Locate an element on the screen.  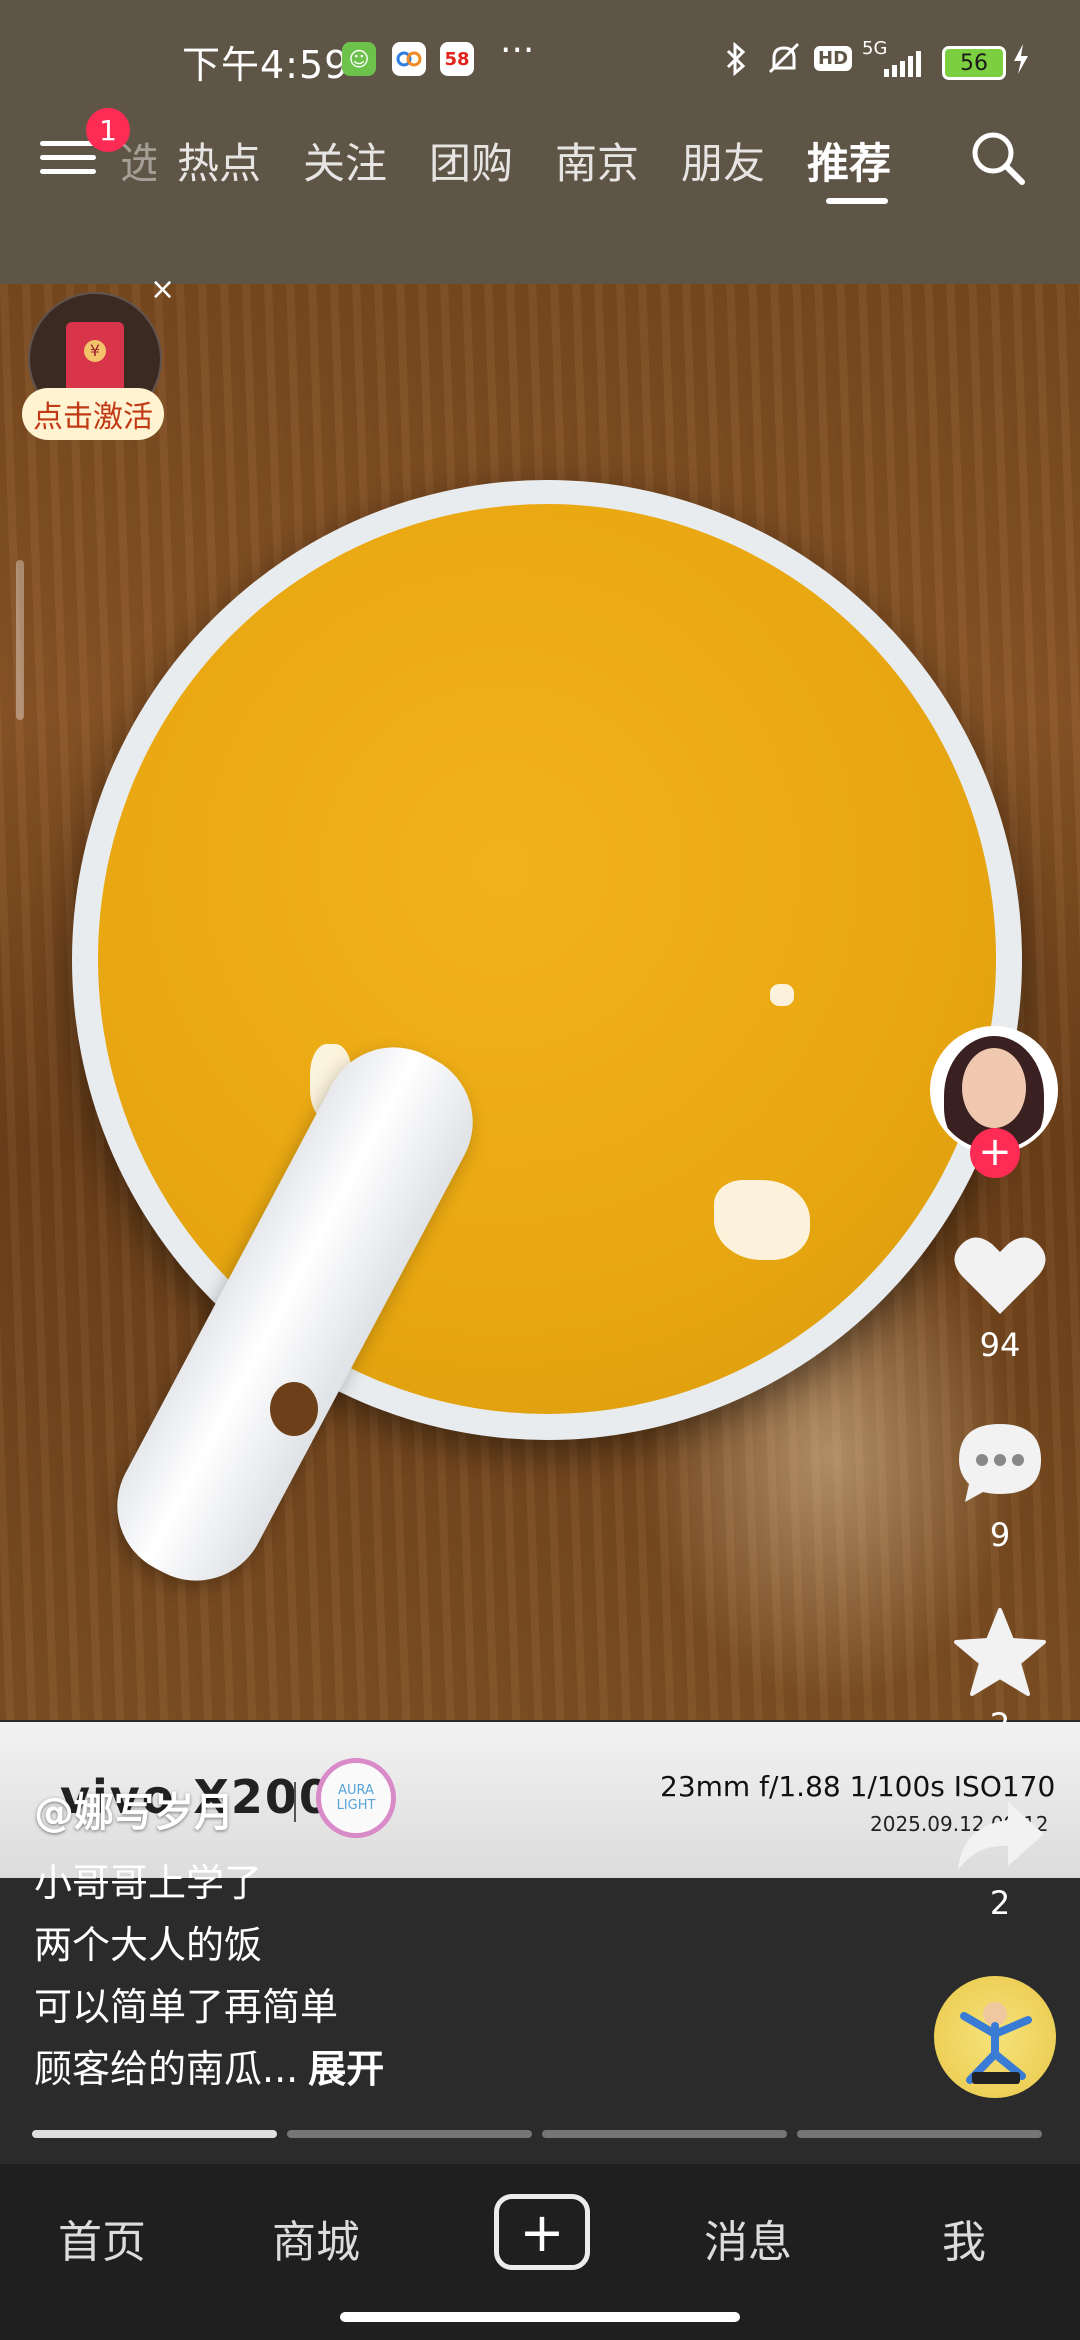
expand-link: 展开 is located at coordinates (346, 2069).